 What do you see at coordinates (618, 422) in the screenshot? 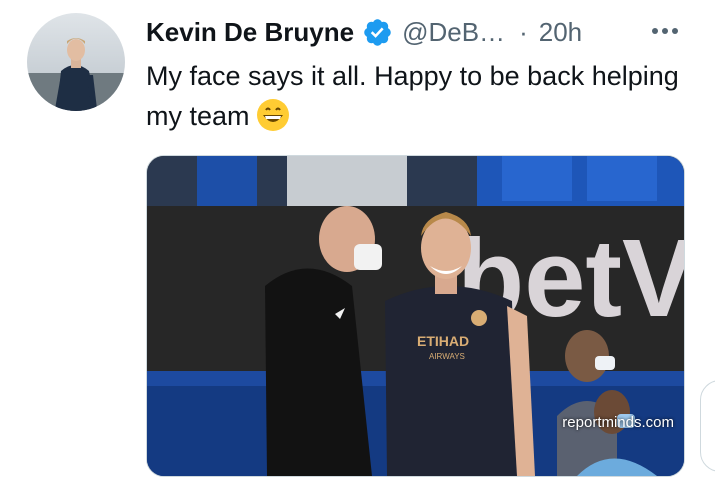
I see `watermark: reportminds.com` at bounding box center [618, 422].